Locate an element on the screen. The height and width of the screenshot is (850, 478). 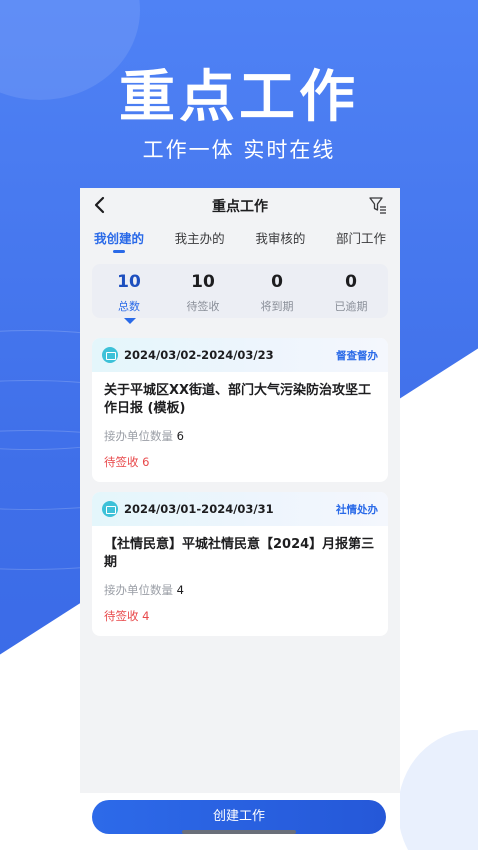
tab-my-reviewed: 我审核的 is located at coordinates (280, 240).